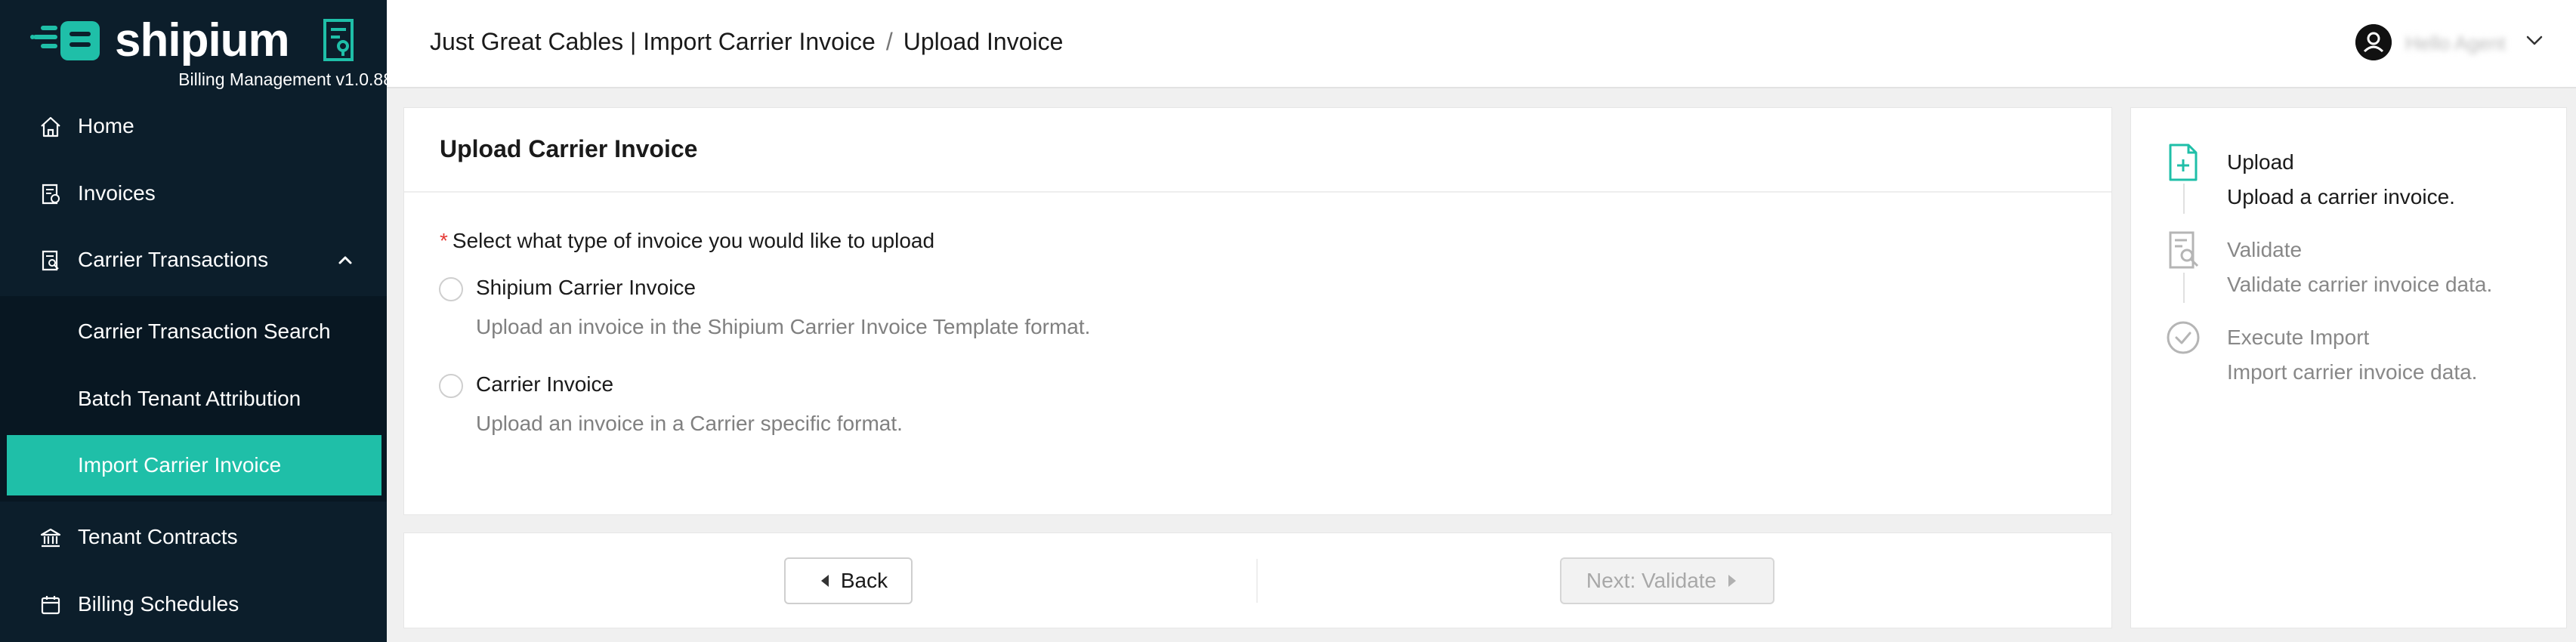  What do you see at coordinates (586, 288) in the screenshot?
I see `option-label-shipium-carrier-invoice: Shipium Carrier Invoice` at bounding box center [586, 288].